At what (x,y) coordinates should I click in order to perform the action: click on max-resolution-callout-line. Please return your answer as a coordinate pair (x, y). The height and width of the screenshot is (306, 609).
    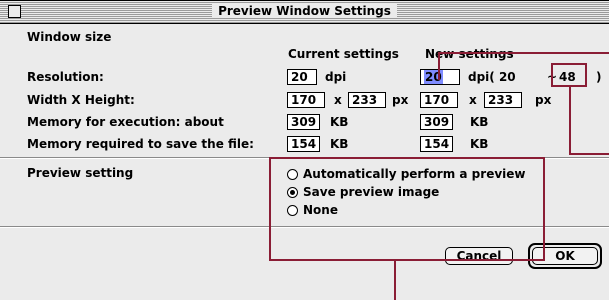
    Looking at the image, I should click on (570, 121).